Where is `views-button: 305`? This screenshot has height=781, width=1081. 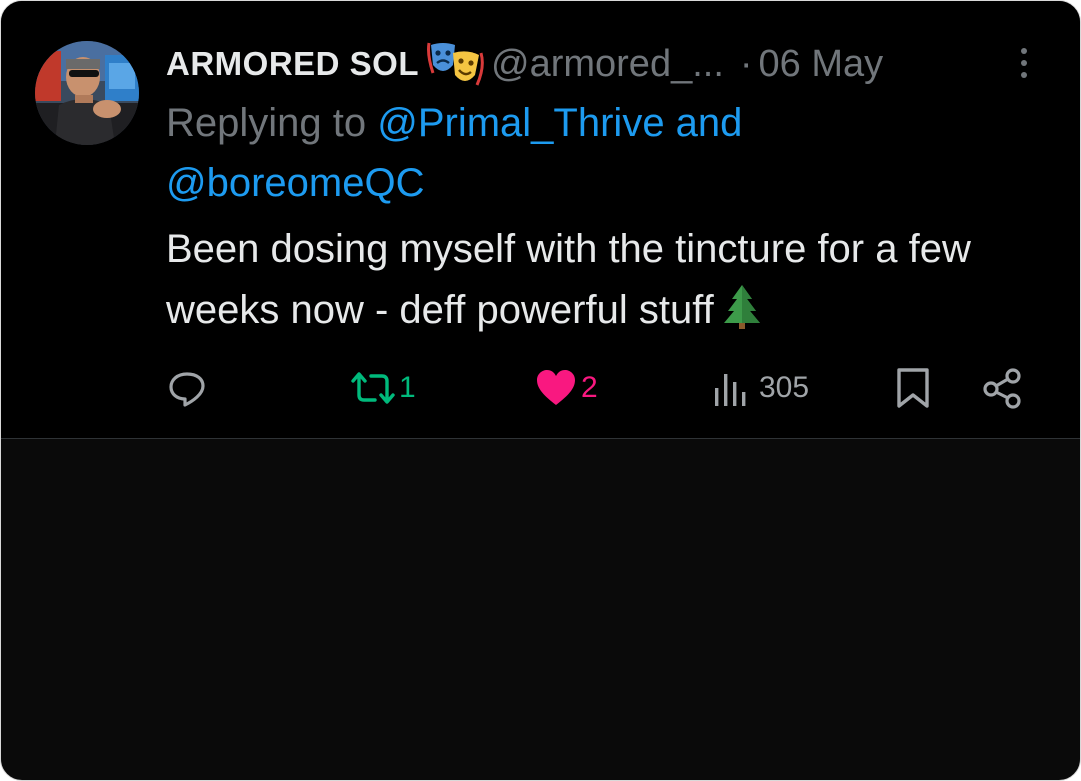 views-button: 305 is located at coordinates (761, 388).